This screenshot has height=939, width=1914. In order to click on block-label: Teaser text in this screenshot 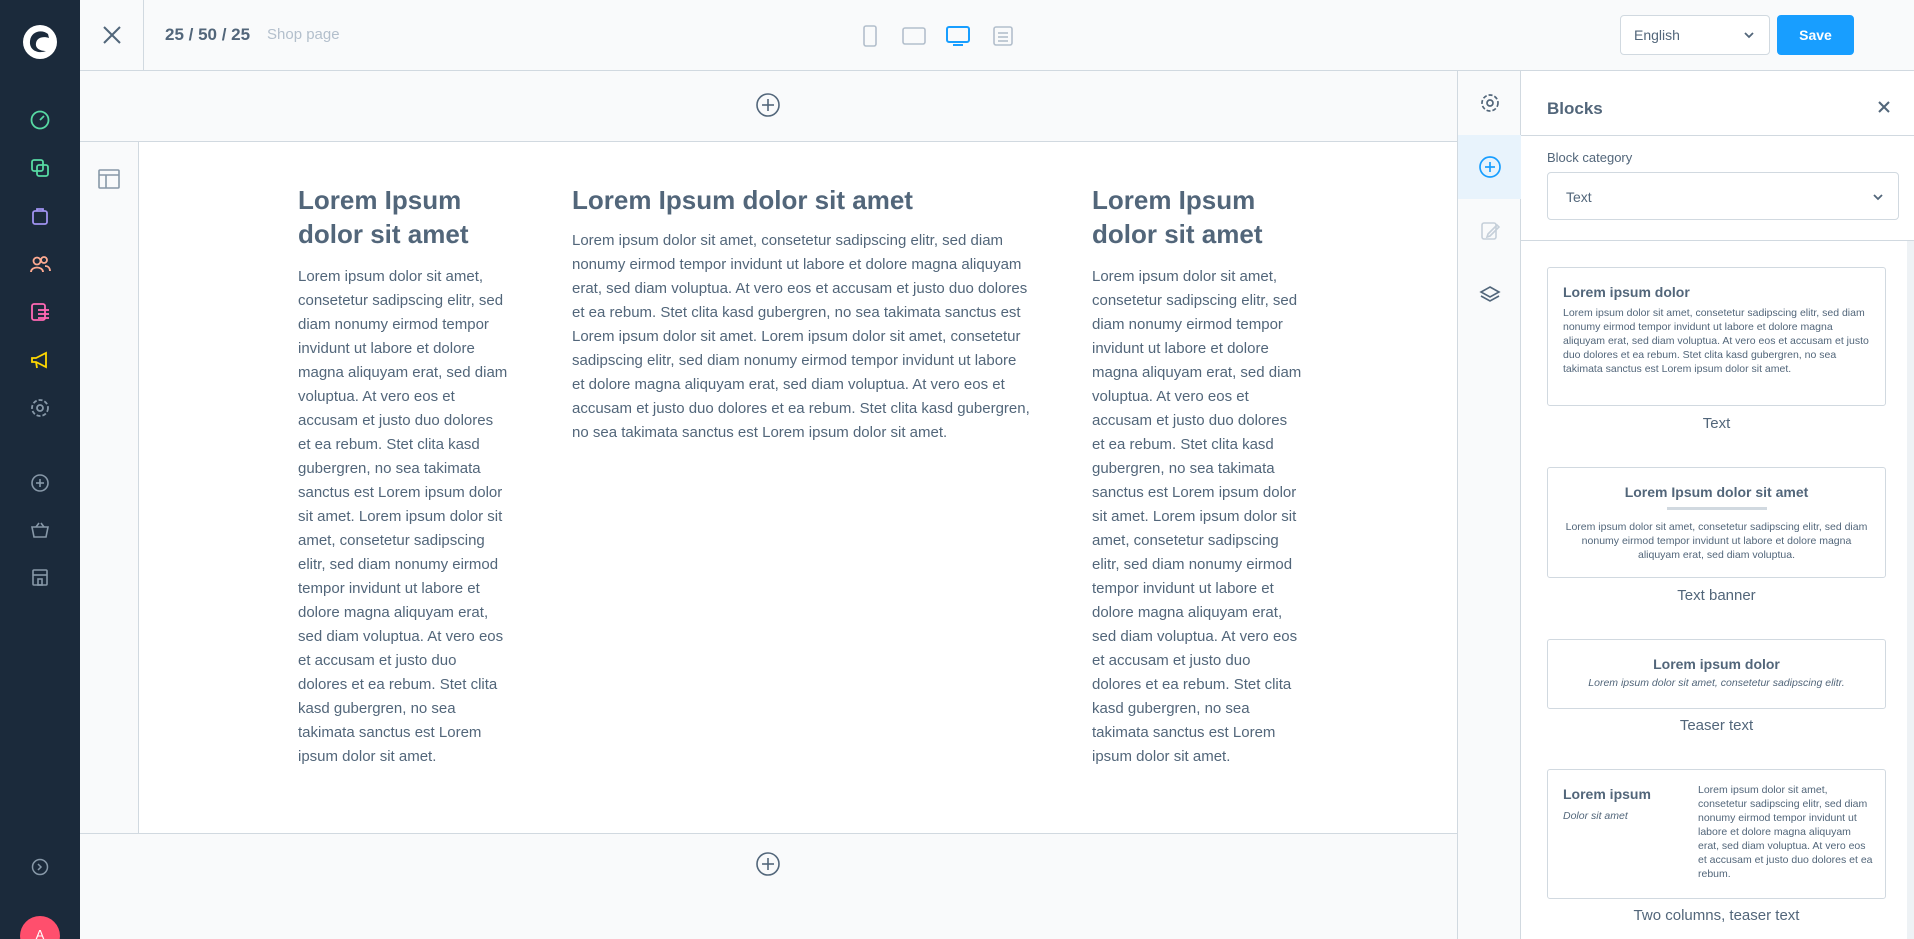, I will do `click(1716, 725)`.